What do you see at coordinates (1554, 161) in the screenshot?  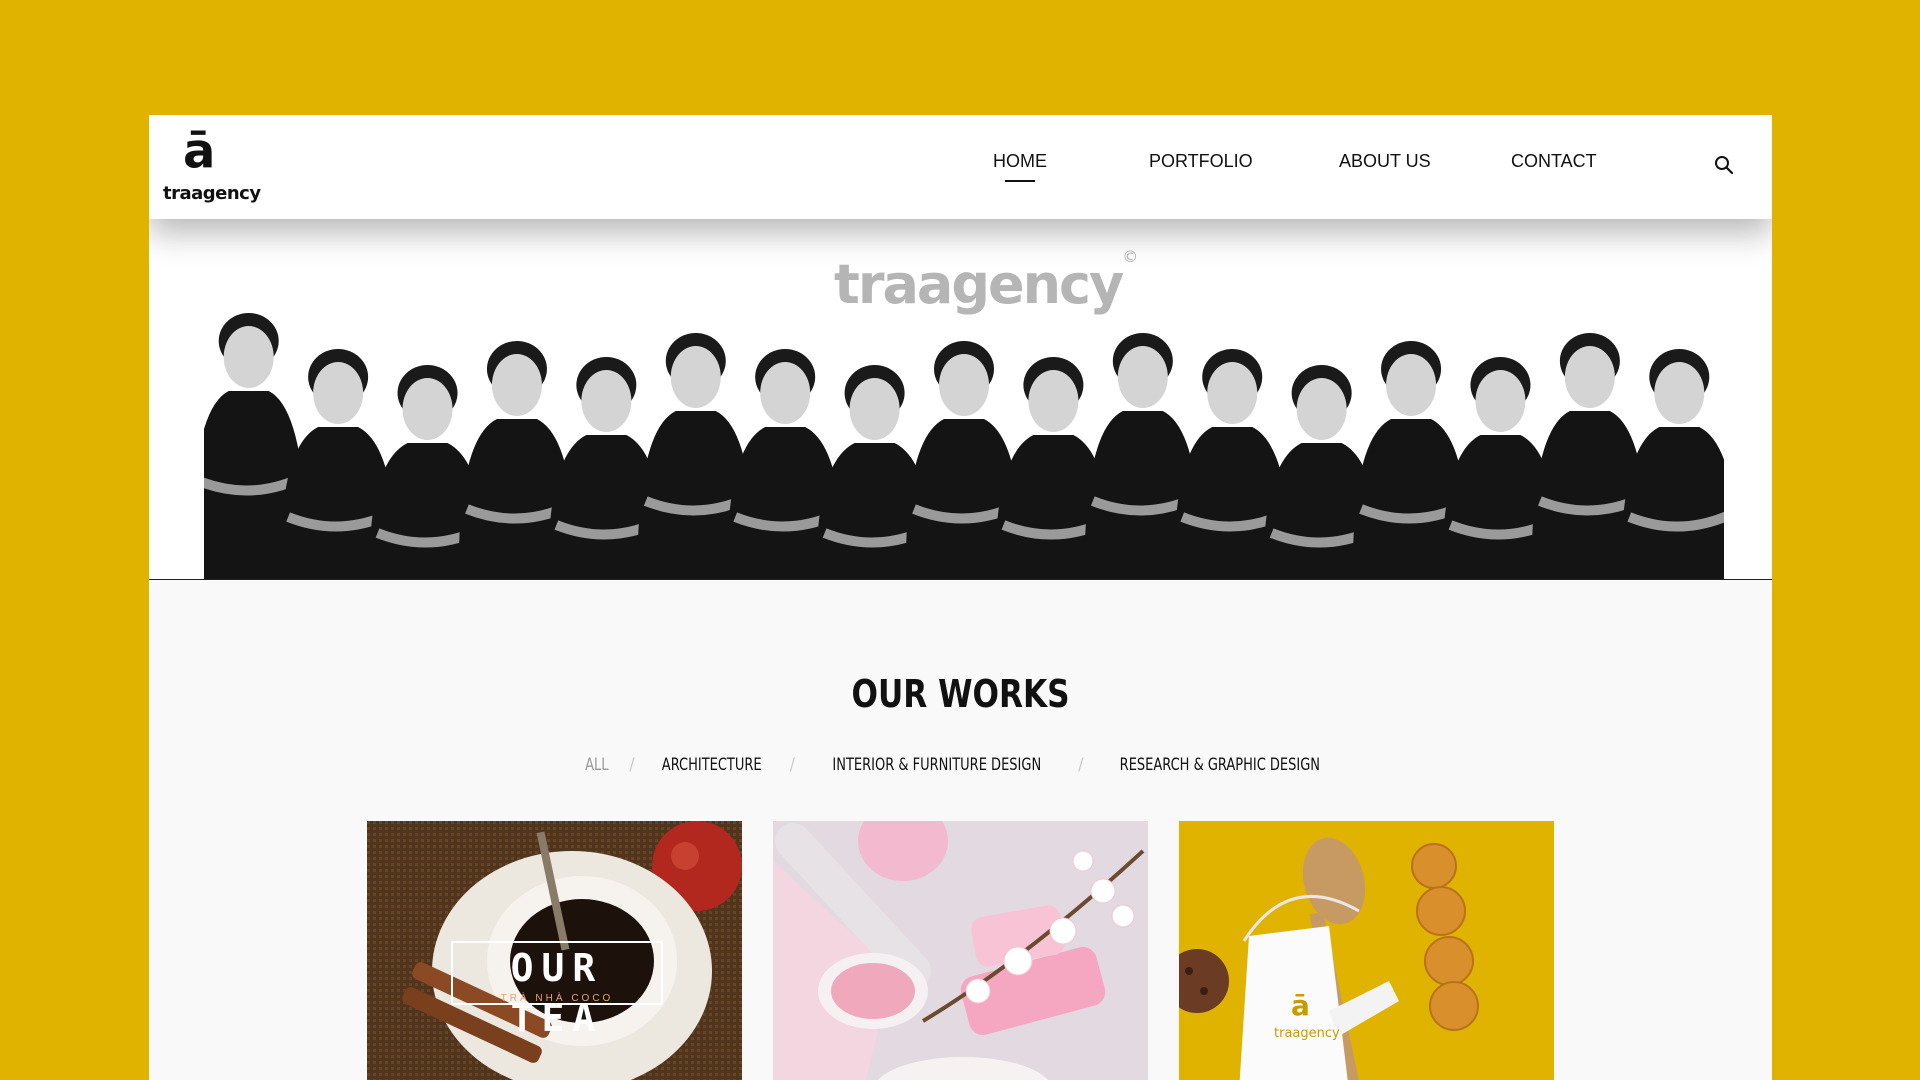 I see `nav-contact: CONTACT` at bounding box center [1554, 161].